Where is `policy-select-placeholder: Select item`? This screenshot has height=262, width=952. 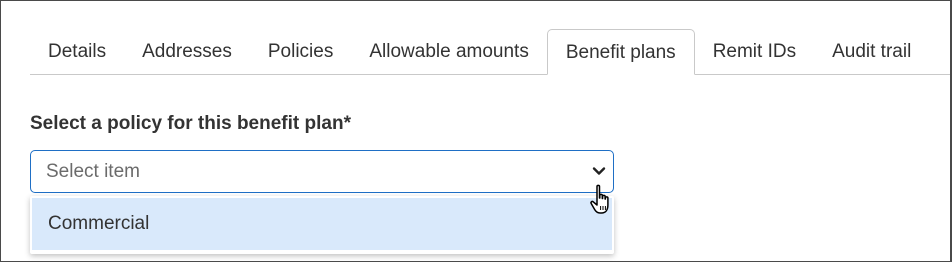
policy-select-placeholder: Select item is located at coordinates (93, 171).